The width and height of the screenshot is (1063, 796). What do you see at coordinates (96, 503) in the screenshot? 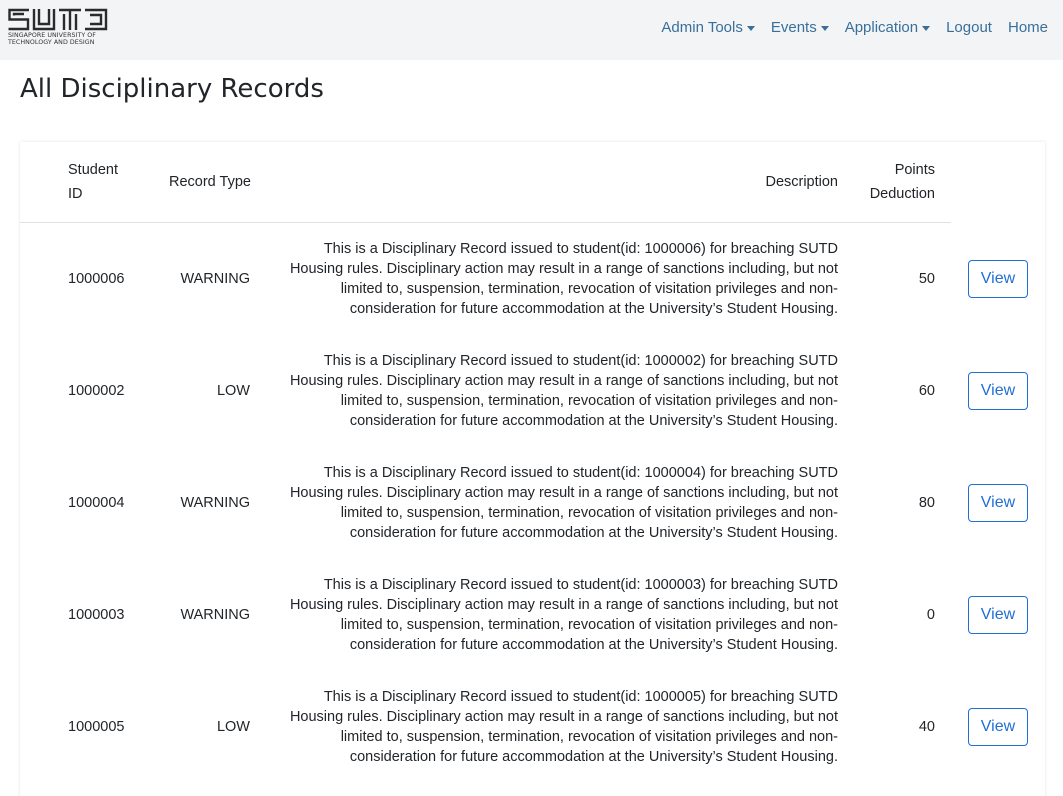
I see `student-id-cell: 1000004` at bounding box center [96, 503].